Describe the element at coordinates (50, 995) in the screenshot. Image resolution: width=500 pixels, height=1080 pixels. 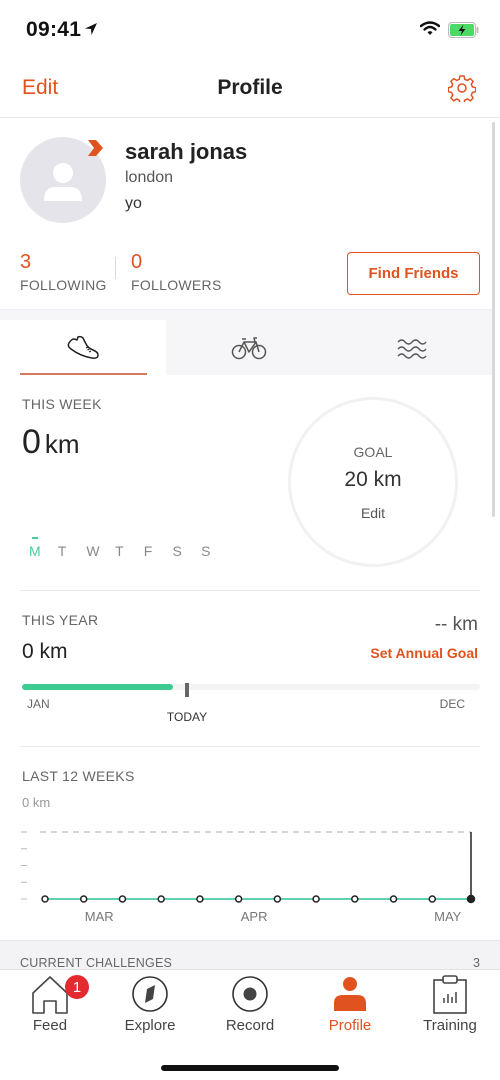
I see `home-icon` at that location.